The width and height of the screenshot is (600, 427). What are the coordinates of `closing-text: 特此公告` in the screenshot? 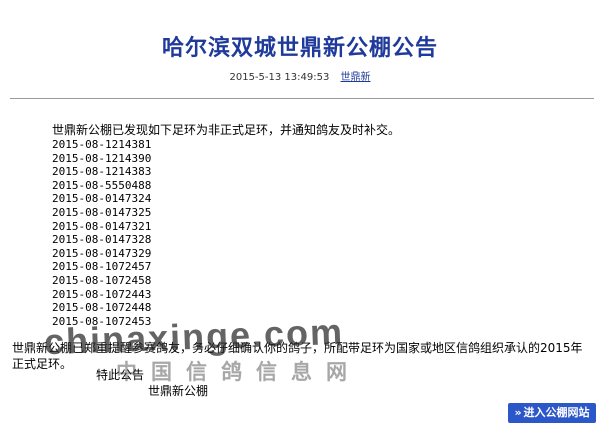 It's located at (120, 375).